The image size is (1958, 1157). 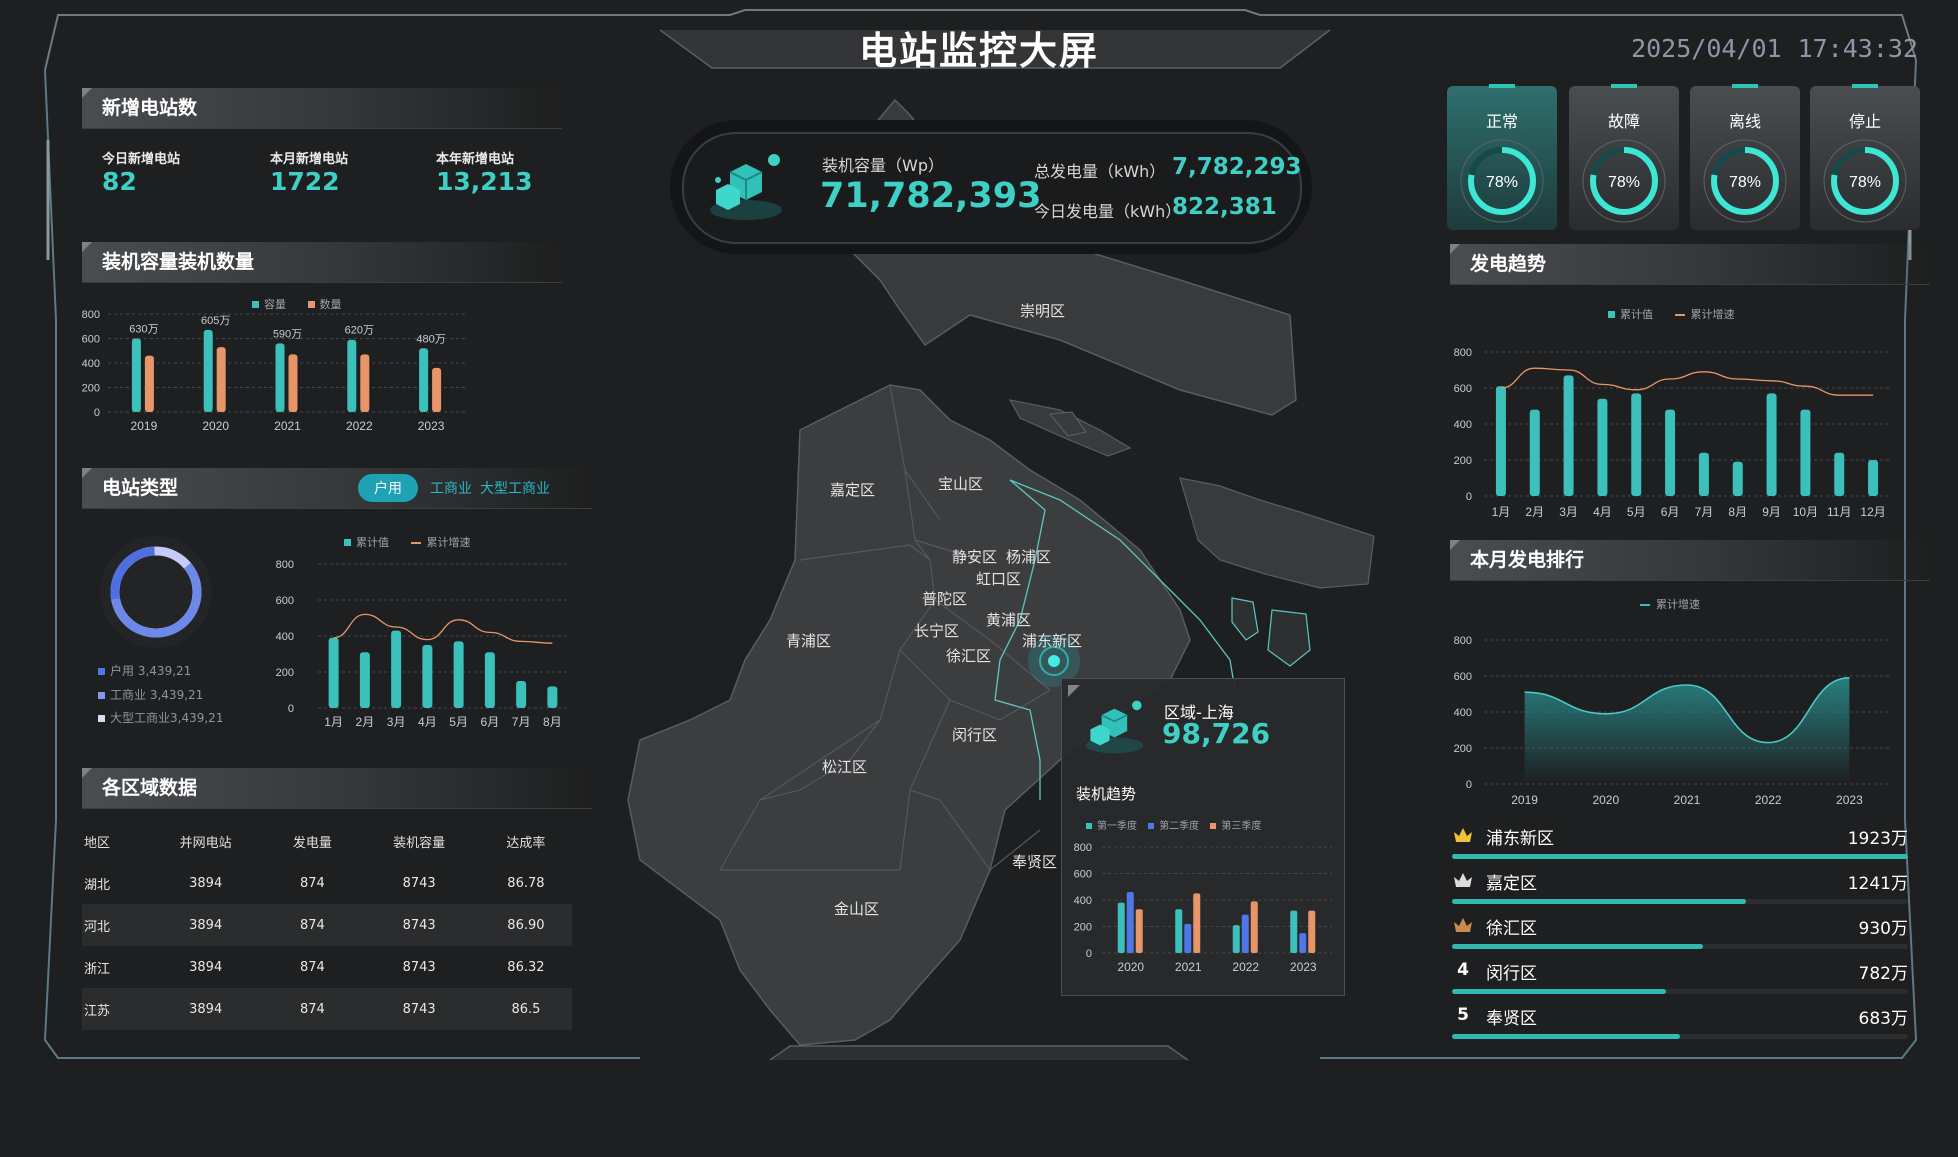 I want to click on total-gen-value: 7,782,293, so click(x=1237, y=167).